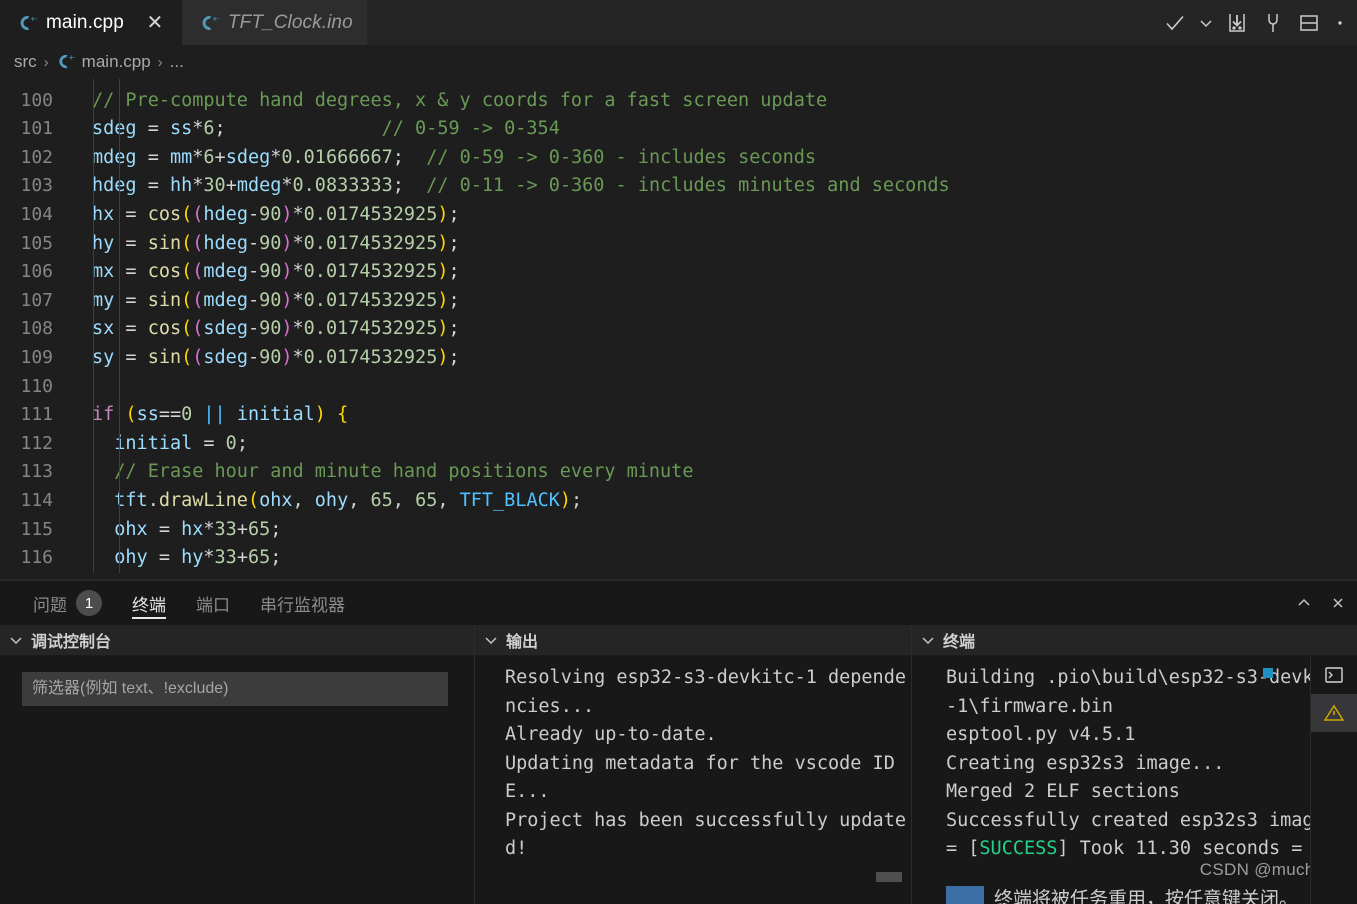  I want to click on line-number: 109, so click(36, 357).